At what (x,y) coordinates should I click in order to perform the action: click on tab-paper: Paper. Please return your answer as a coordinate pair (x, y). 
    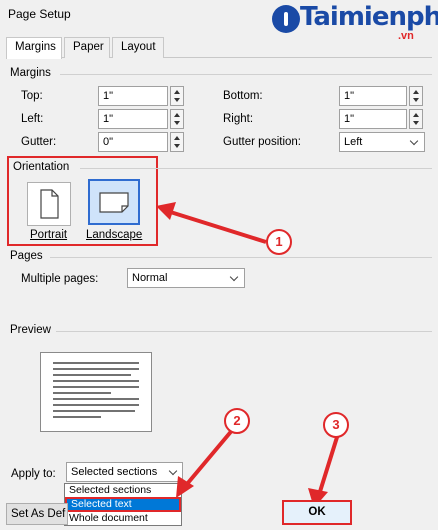
    Looking at the image, I should click on (87, 47).